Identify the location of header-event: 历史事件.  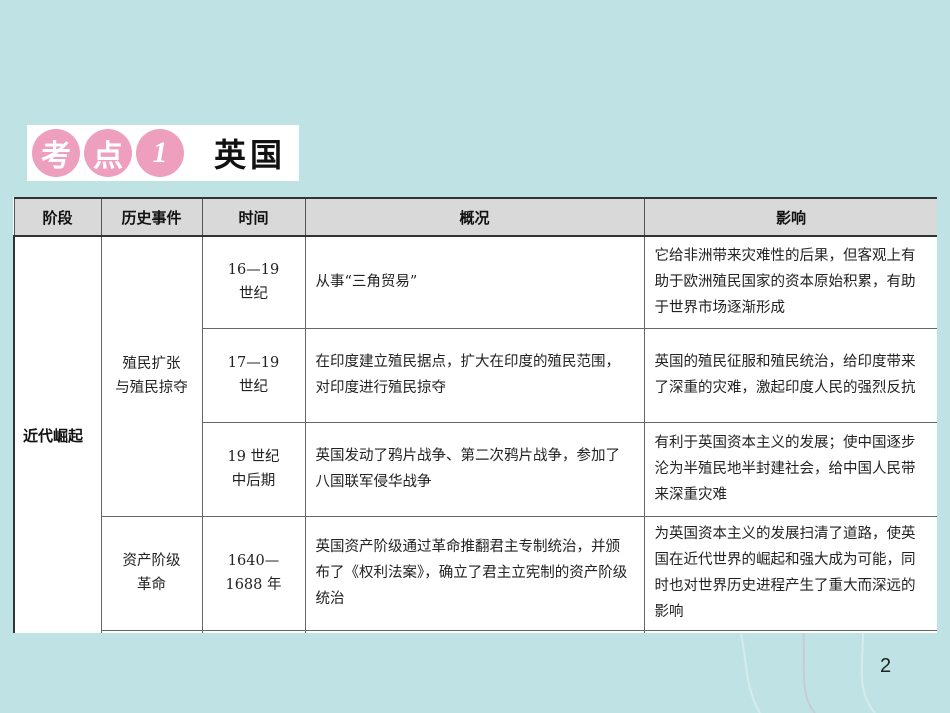
(151, 217).